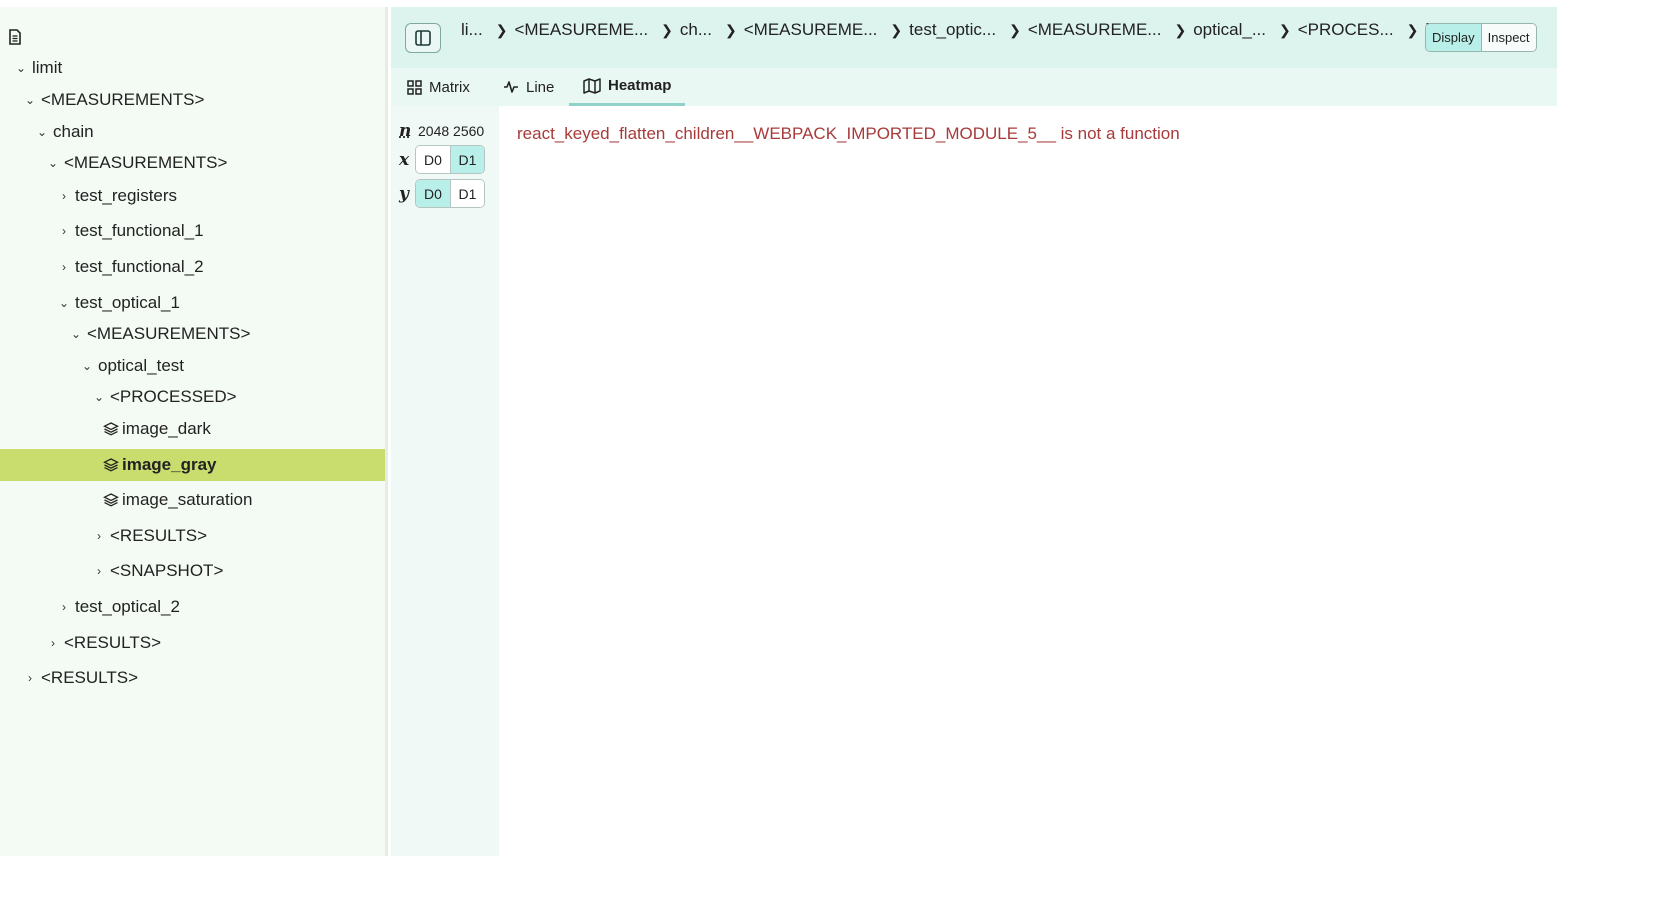  Describe the element at coordinates (192, 196) in the screenshot. I see `tree-item-test-registers: › test_registers` at that location.